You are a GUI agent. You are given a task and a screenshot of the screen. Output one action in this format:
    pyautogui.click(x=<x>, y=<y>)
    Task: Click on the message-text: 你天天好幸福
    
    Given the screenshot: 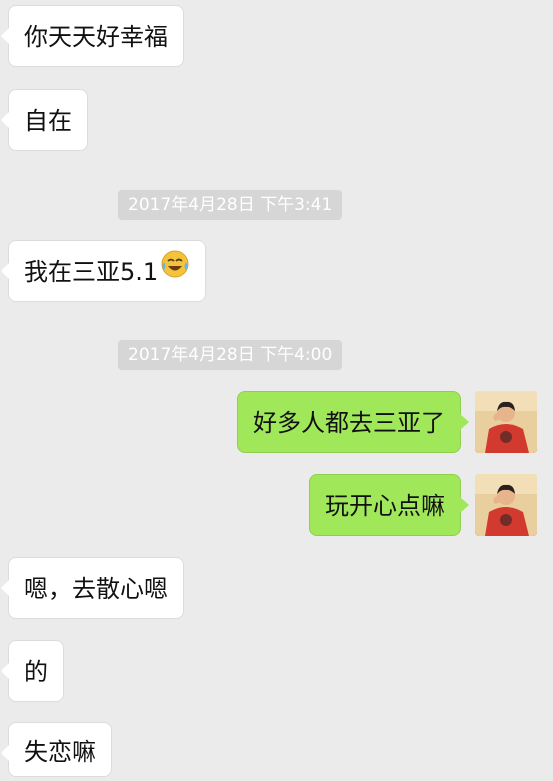 What is the action you would take?
    pyautogui.click(x=96, y=37)
    